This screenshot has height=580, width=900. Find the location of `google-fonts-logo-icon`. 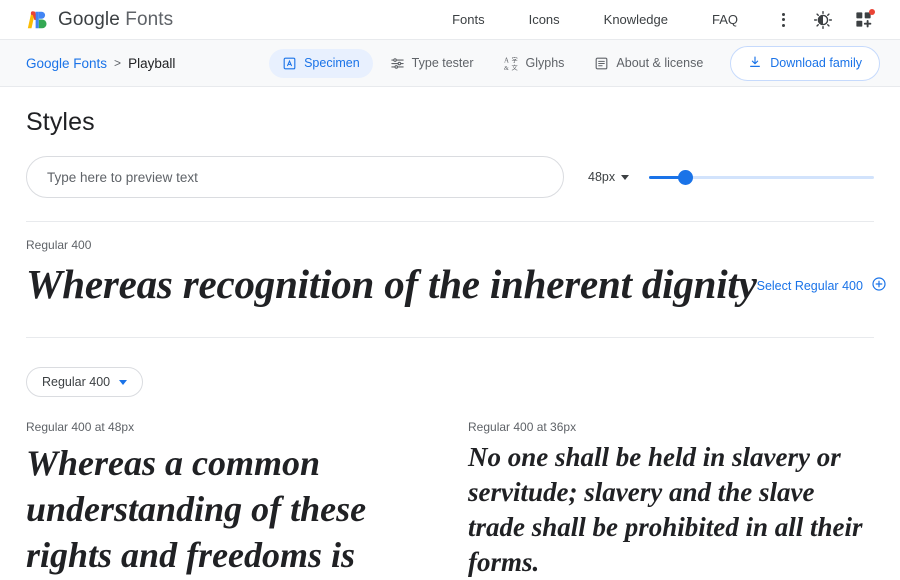

google-fonts-logo-icon is located at coordinates (37, 20).